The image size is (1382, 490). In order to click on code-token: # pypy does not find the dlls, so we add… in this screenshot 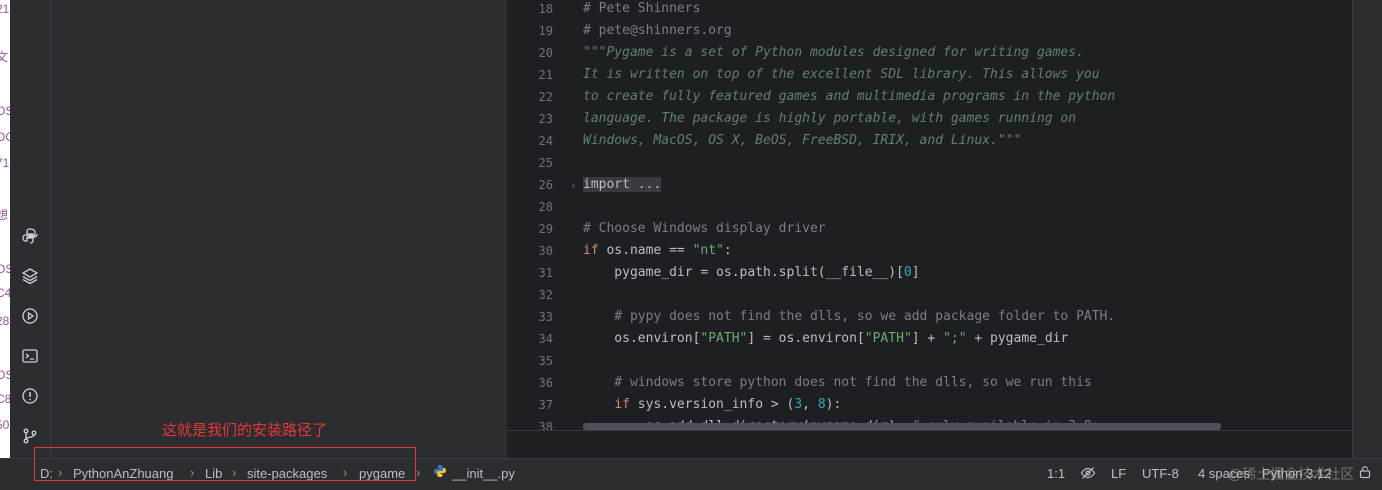, I will do `click(849, 316)`.